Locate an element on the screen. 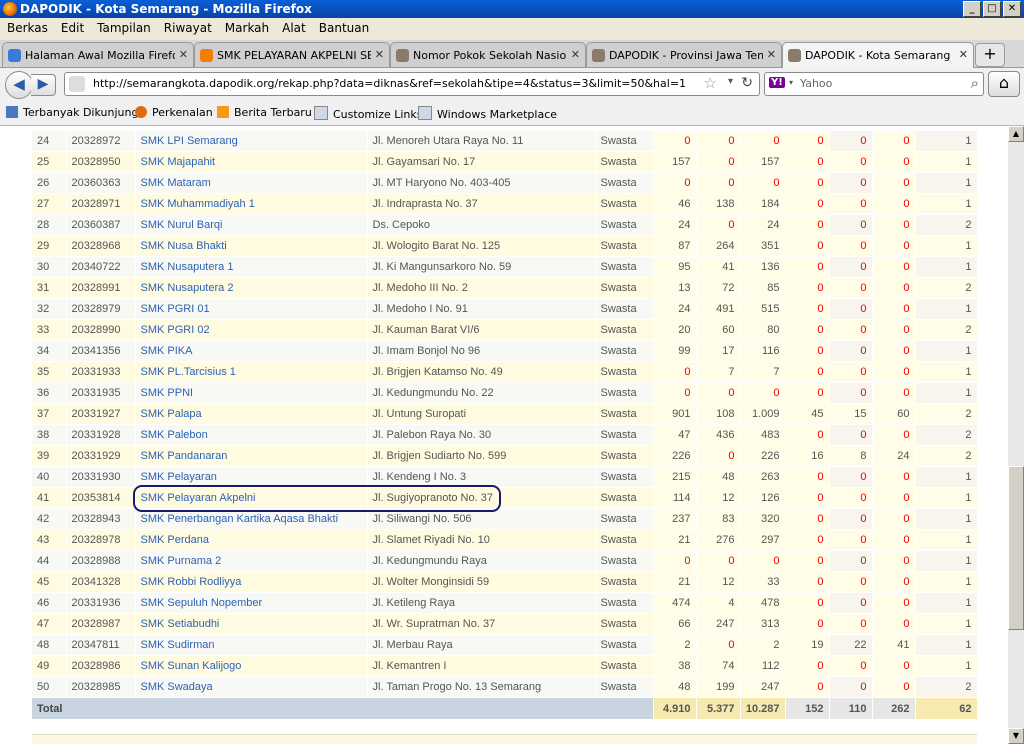 This screenshot has width=1024, height=744. dapodik-icon is located at coordinates (598, 55).